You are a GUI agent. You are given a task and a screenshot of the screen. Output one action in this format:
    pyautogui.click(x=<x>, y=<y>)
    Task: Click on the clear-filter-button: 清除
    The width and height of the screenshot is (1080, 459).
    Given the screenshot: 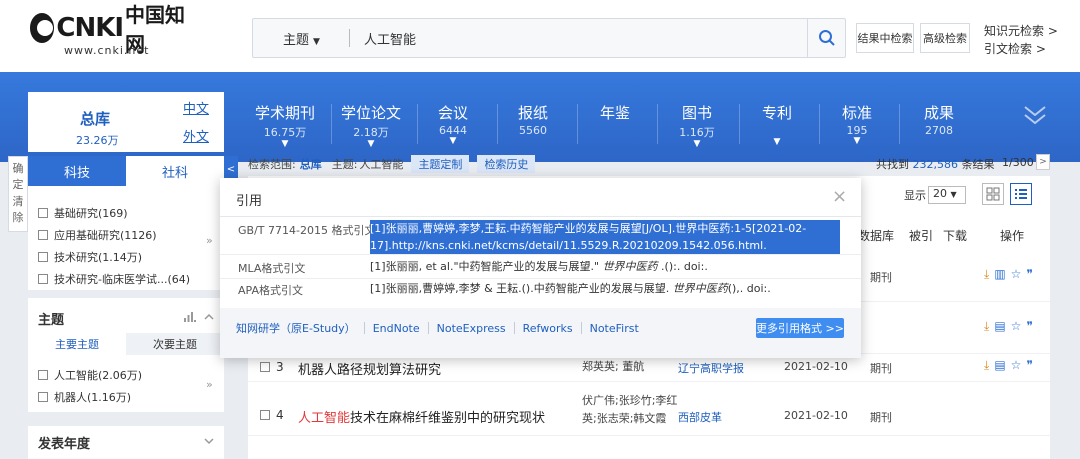 What is the action you would take?
    pyautogui.click(x=18, y=212)
    